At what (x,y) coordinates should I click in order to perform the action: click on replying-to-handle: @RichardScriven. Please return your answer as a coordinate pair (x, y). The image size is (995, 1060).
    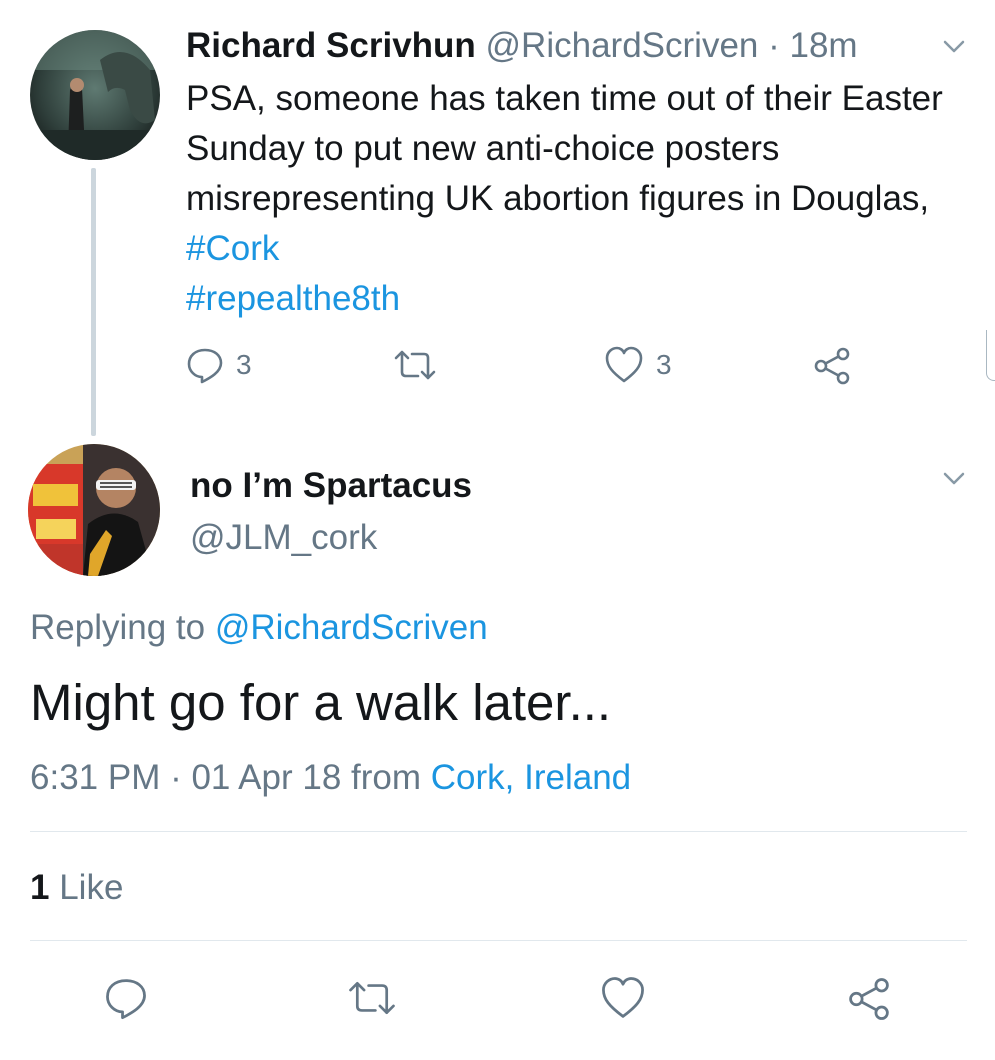
    Looking at the image, I should click on (351, 627).